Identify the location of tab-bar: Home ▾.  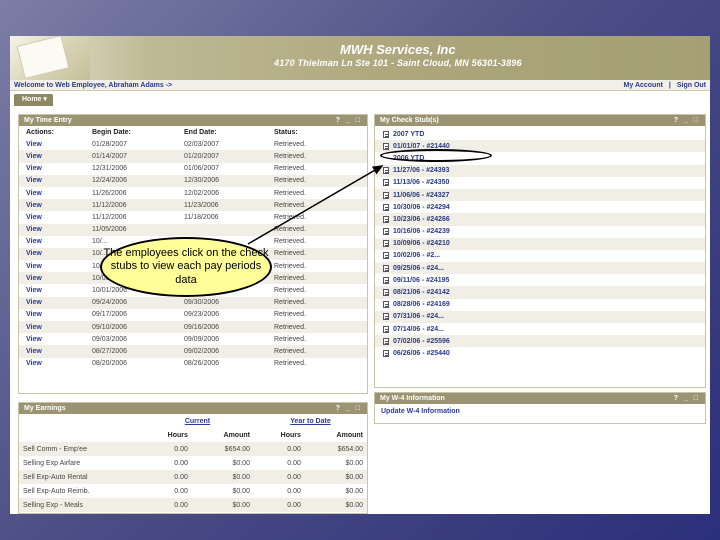
(33, 100).